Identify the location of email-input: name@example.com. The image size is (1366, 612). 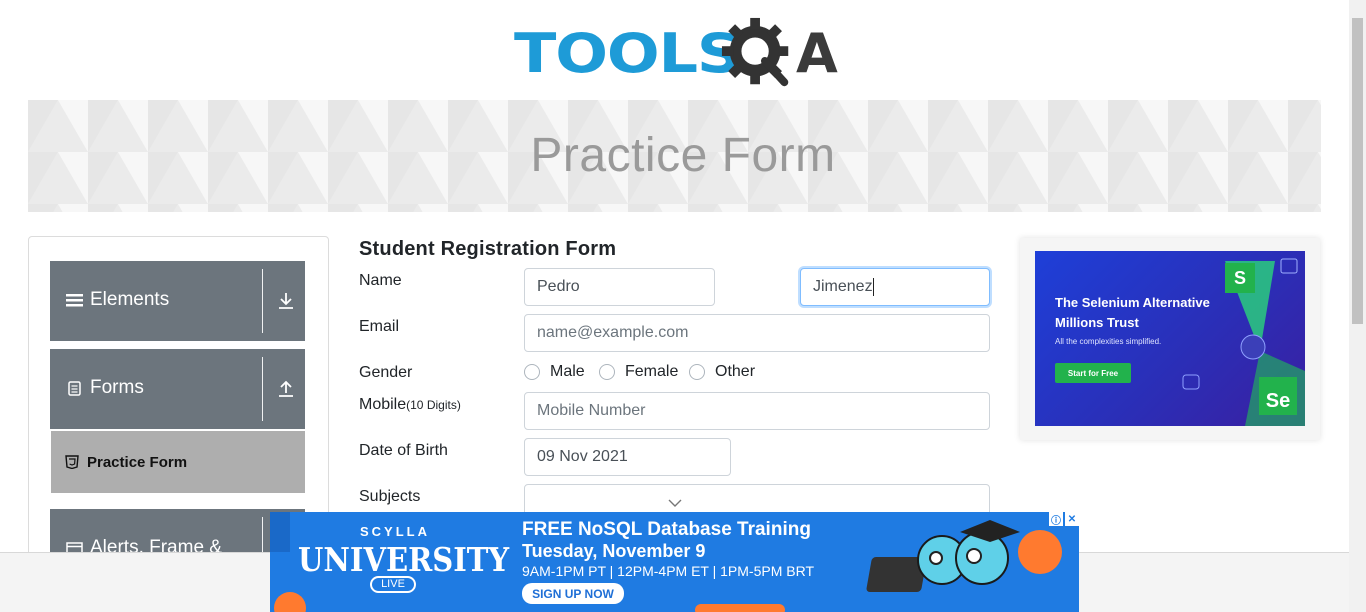
(757, 333).